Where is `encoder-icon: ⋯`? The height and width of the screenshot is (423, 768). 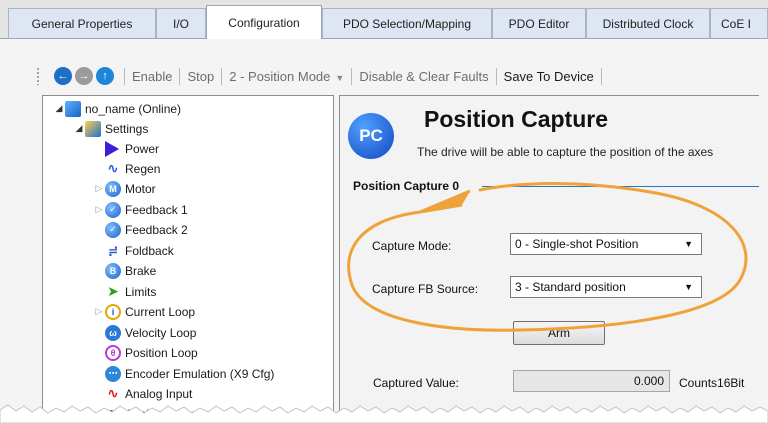 encoder-icon: ⋯ is located at coordinates (113, 373).